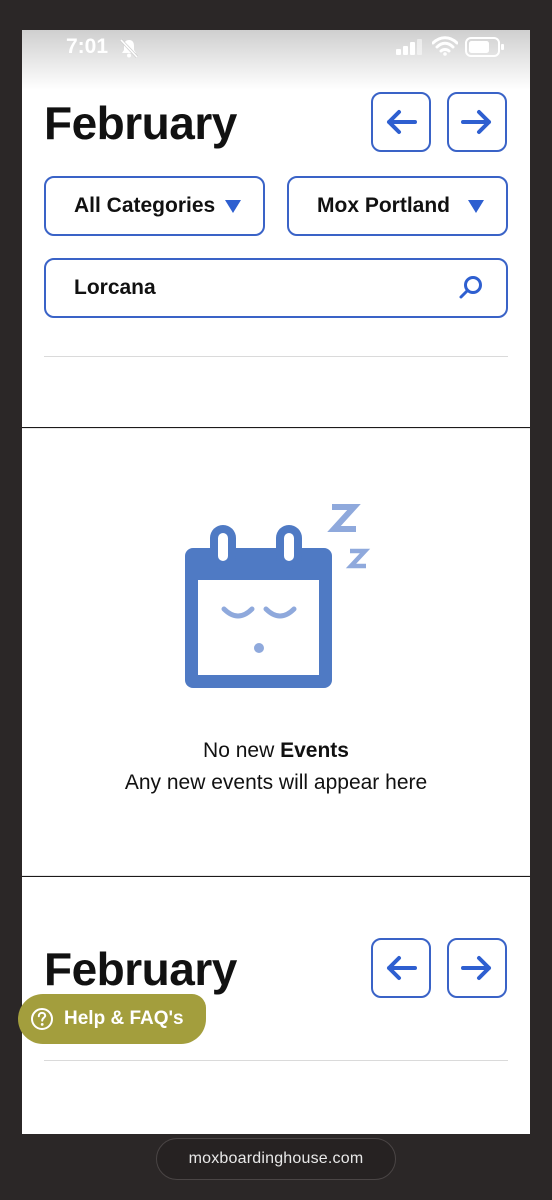 Image resolution: width=552 pixels, height=1200 pixels. Describe the element at coordinates (484, 47) in the screenshot. I see `battery-icon` at that location.